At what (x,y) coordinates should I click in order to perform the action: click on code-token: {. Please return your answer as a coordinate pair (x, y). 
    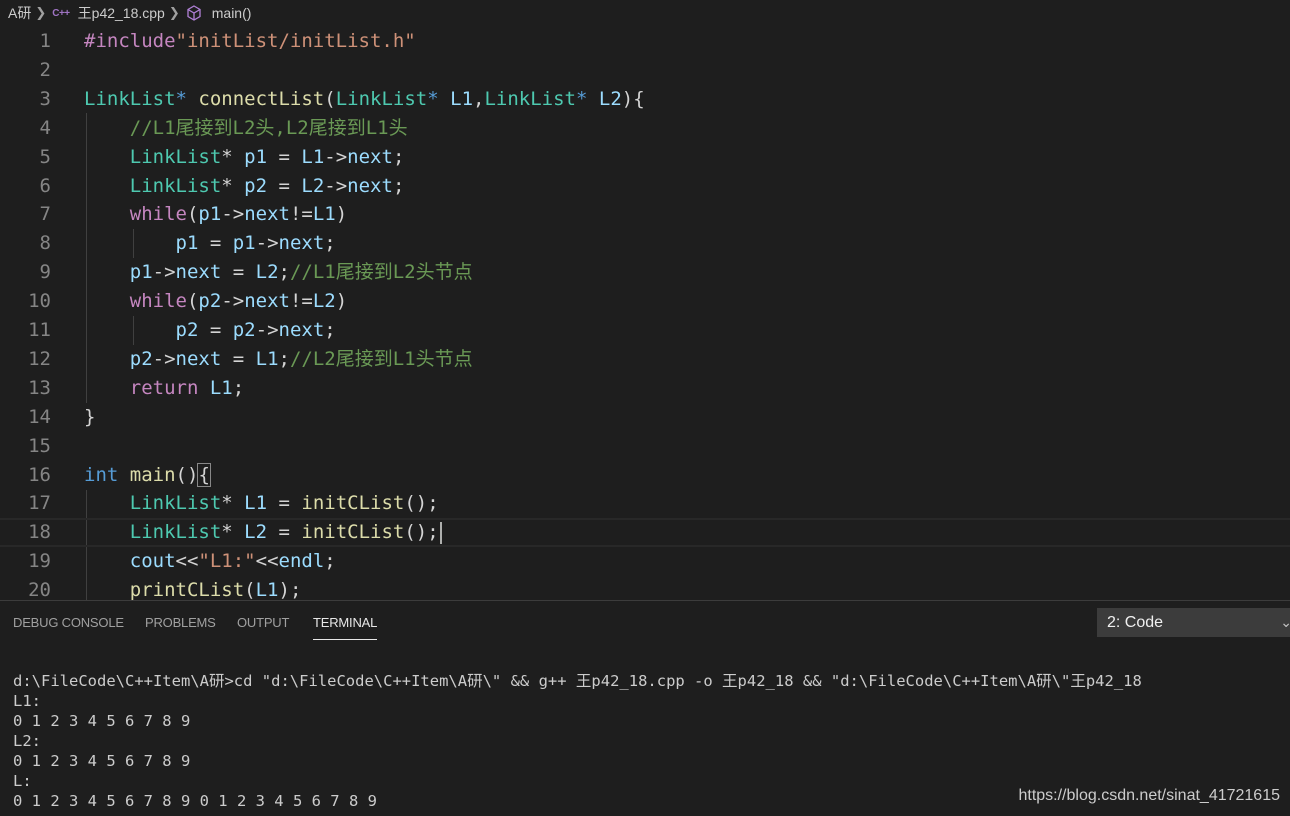
    Looking at the image, I should click on (204, 474).